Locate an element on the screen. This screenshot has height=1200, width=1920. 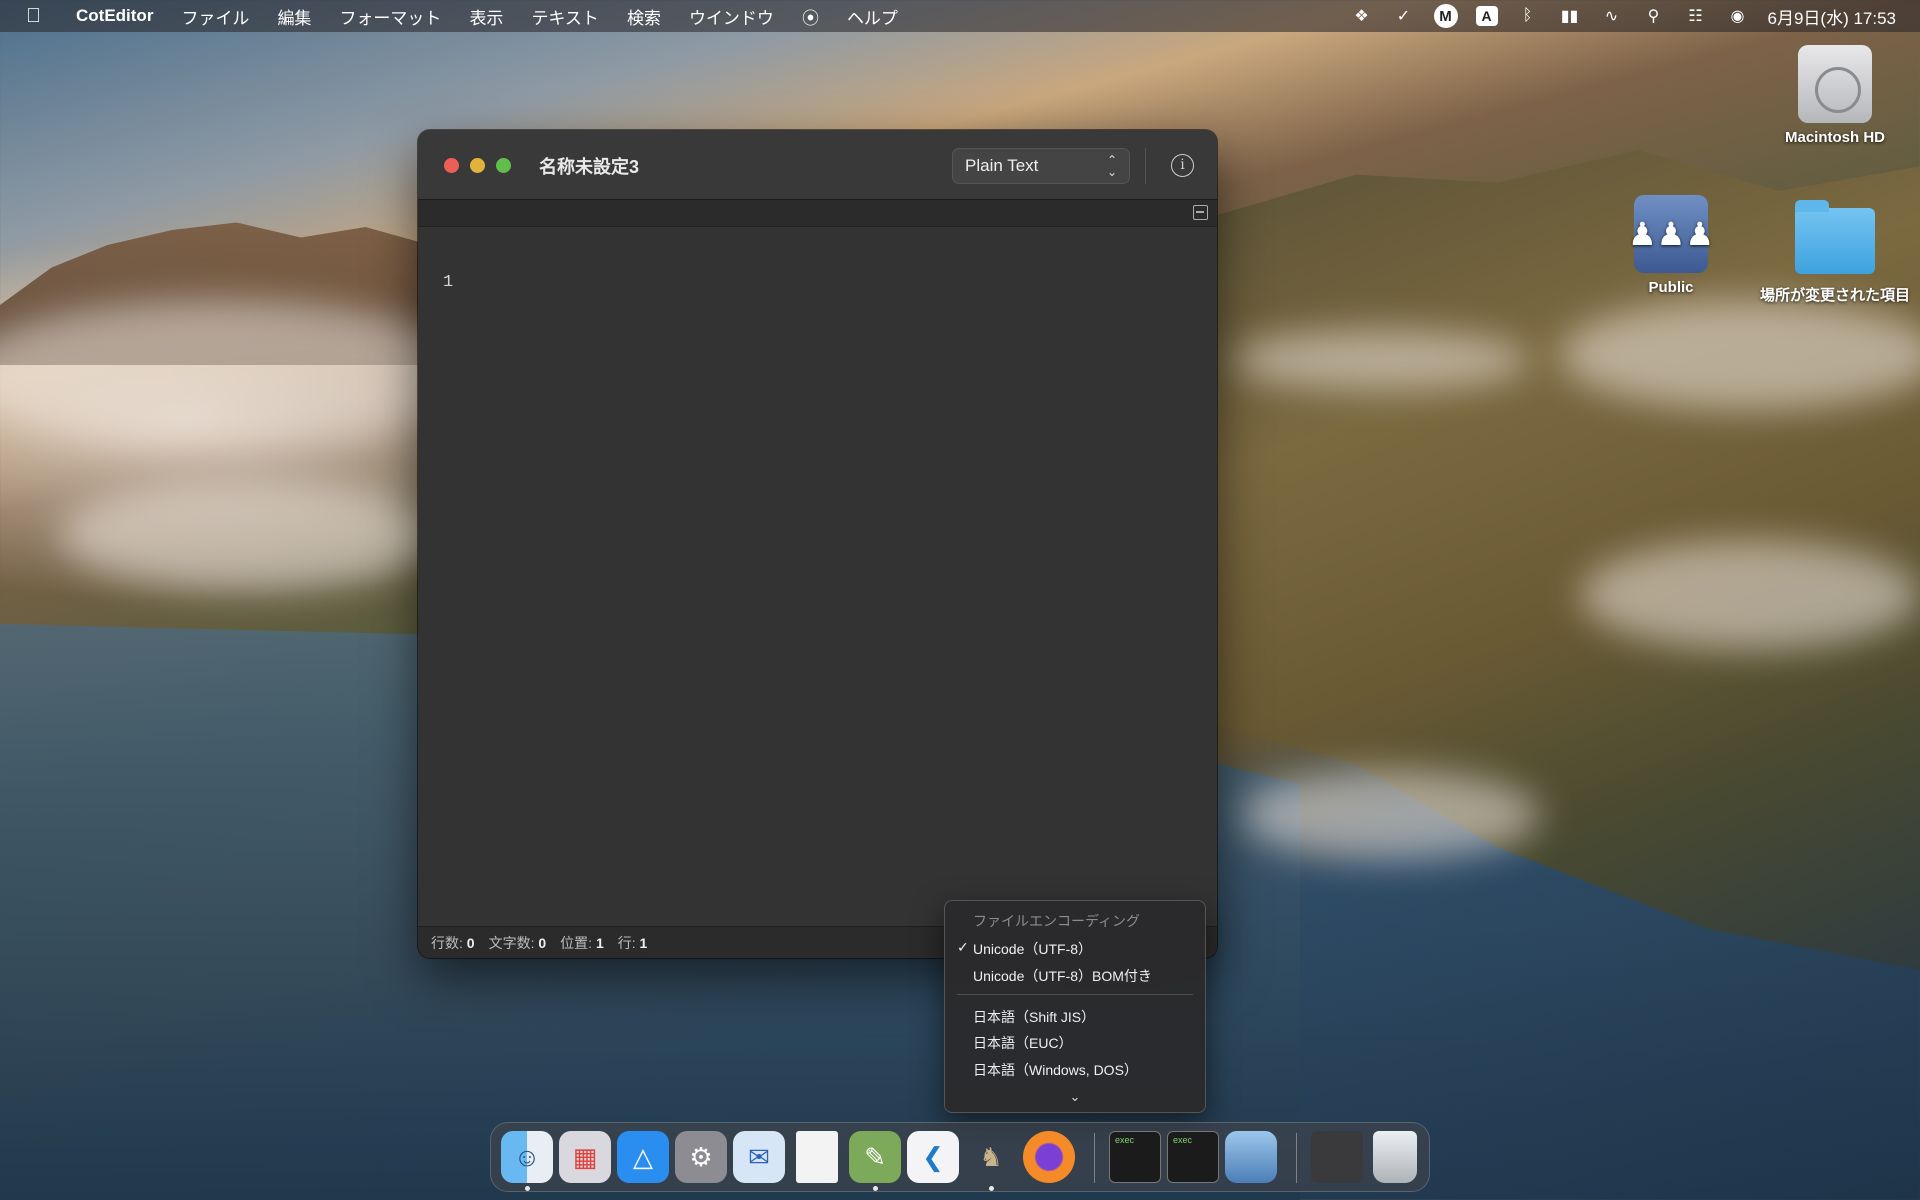
close-button is located at coordinates (451, 165).